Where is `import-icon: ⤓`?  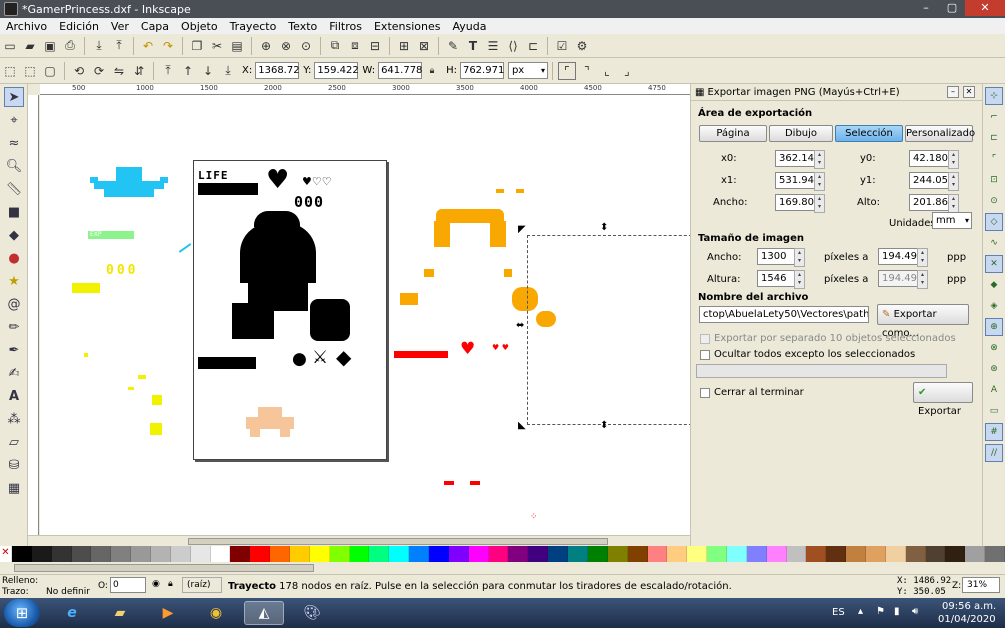 import-icon: ⤓ is located at coordinates (99, 46).